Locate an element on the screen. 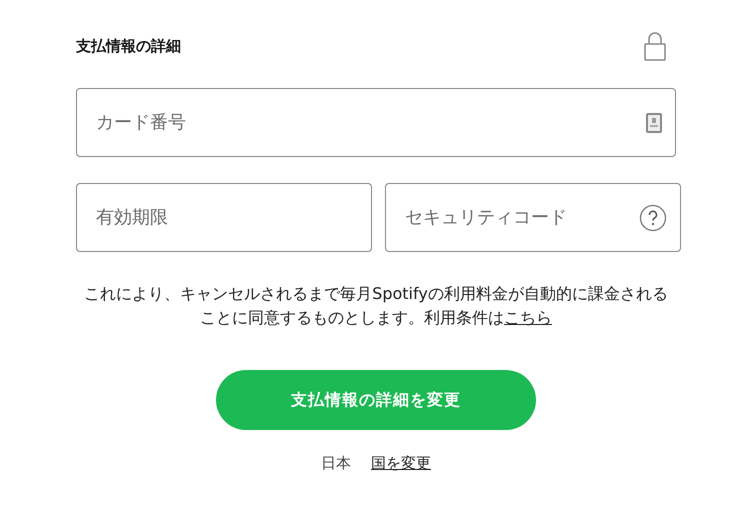  country-label: 日本 is located at coordinates (336, 463).